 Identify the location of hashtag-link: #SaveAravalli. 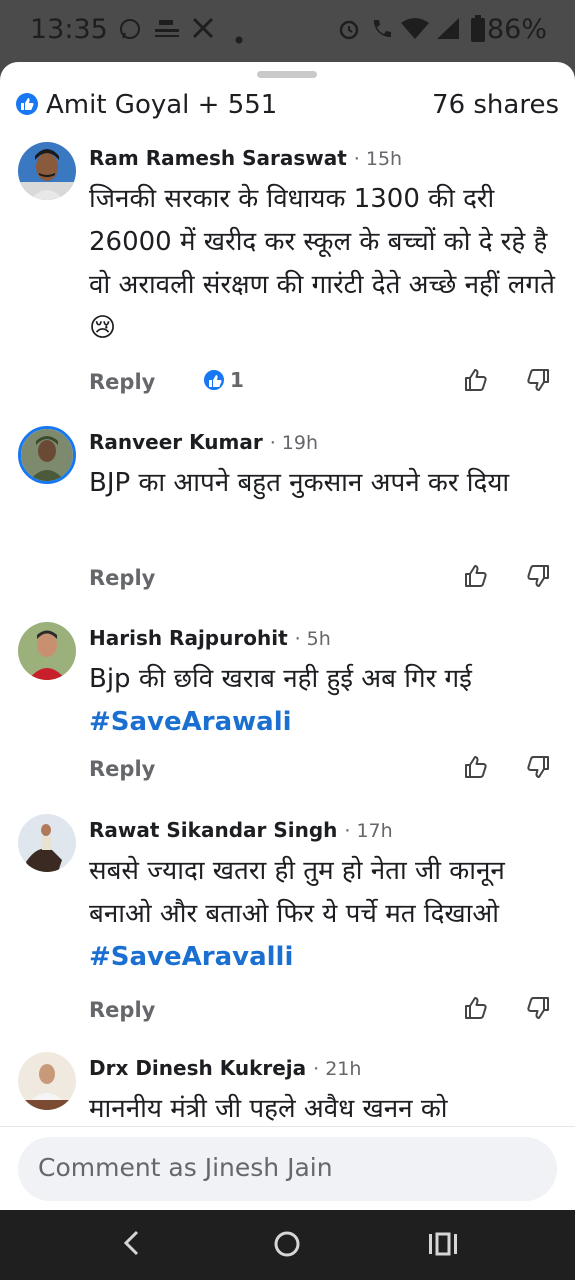
(191, 957).